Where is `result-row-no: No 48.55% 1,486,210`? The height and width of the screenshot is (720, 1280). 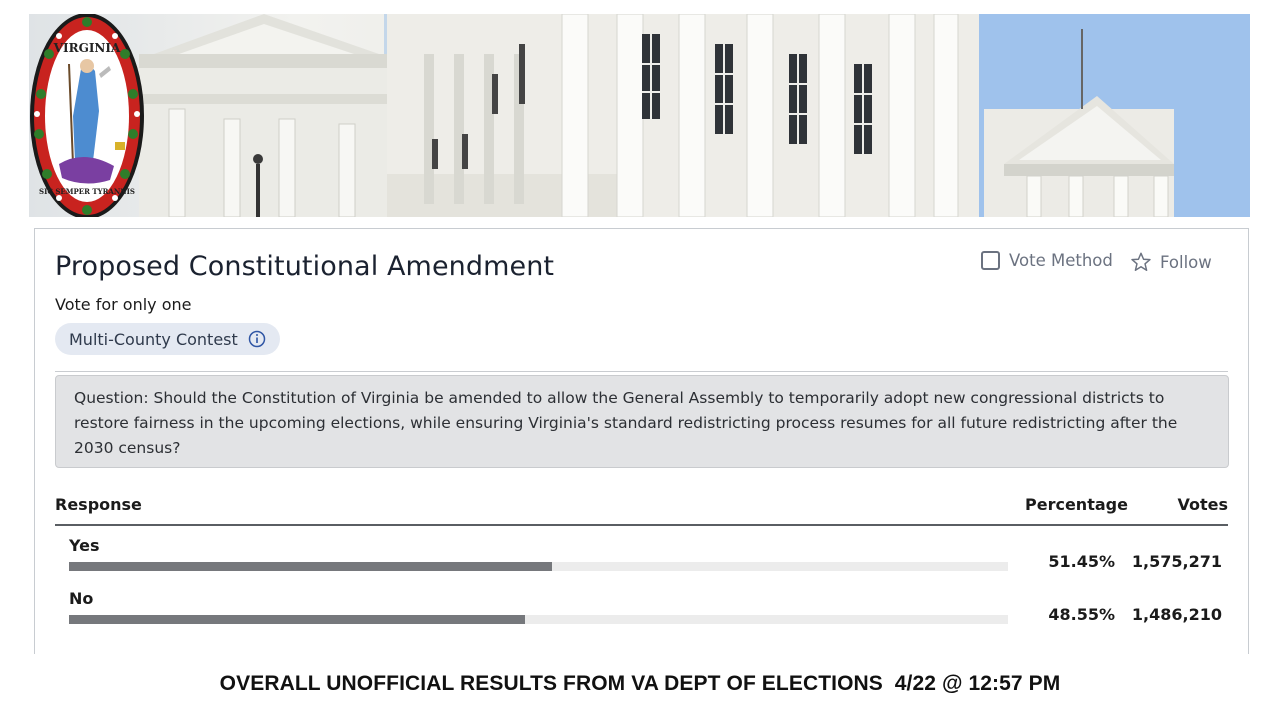 result-row-no: No 48.55% 1,486,210 is located at coordinates (641, 615).